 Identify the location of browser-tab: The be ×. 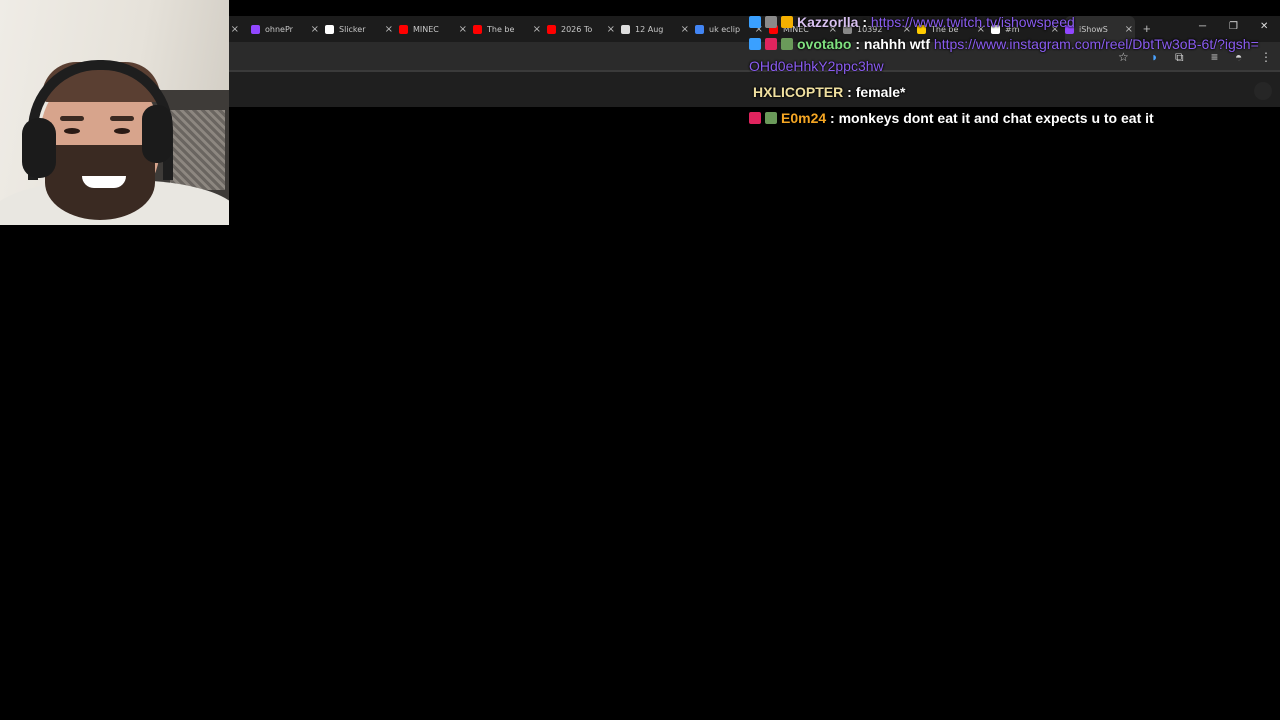
(508, 29).